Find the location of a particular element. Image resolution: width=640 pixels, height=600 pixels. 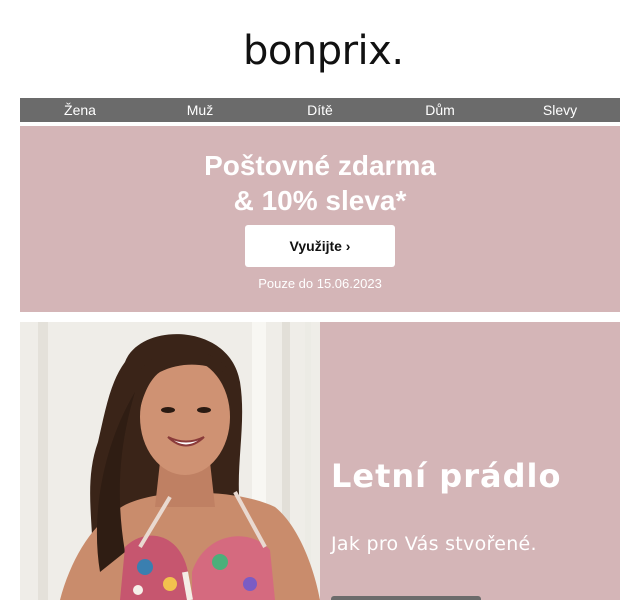

hero-title: Letní prádlo is located at coordinates (446, 476).